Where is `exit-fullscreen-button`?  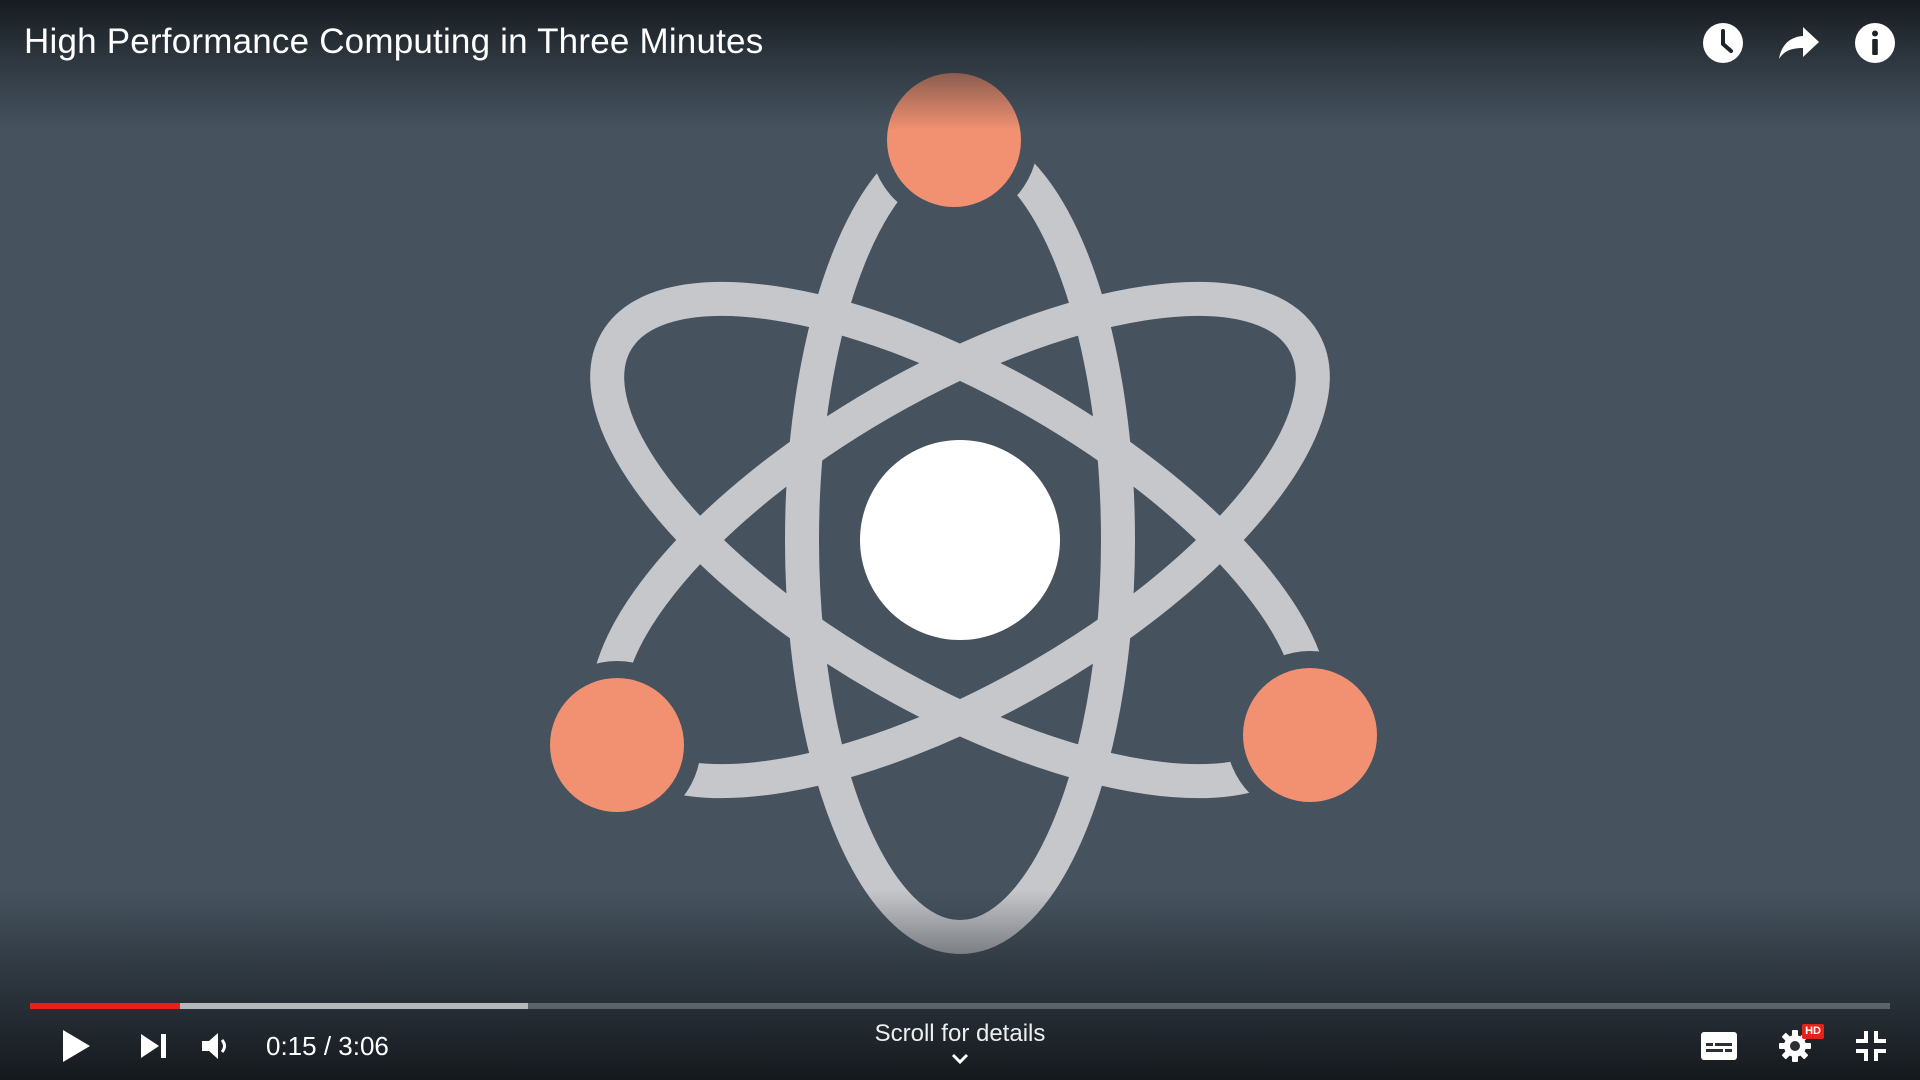
exit-fullscreen-button is located at coordinates (1871, 1046).